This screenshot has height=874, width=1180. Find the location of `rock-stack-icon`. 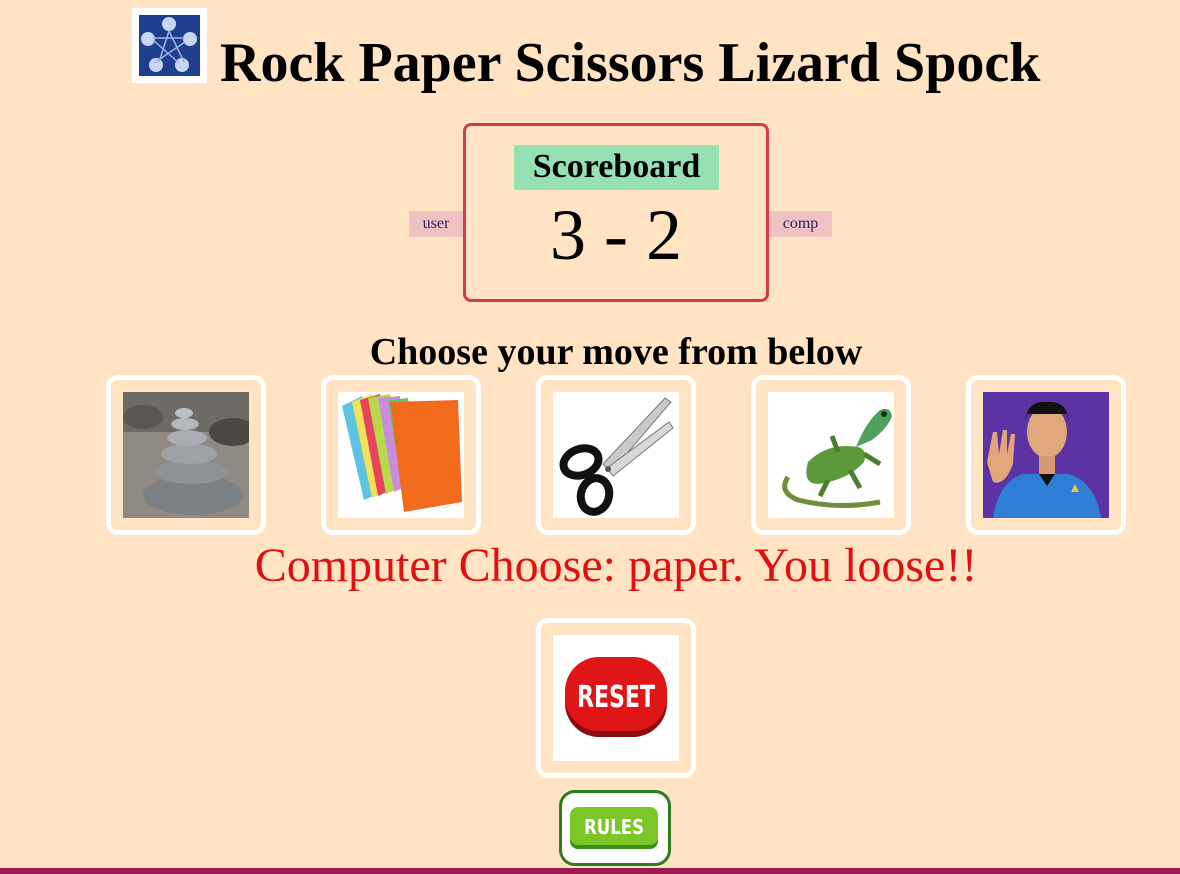

rock-stack-icon is located at coordinates (186, 455).